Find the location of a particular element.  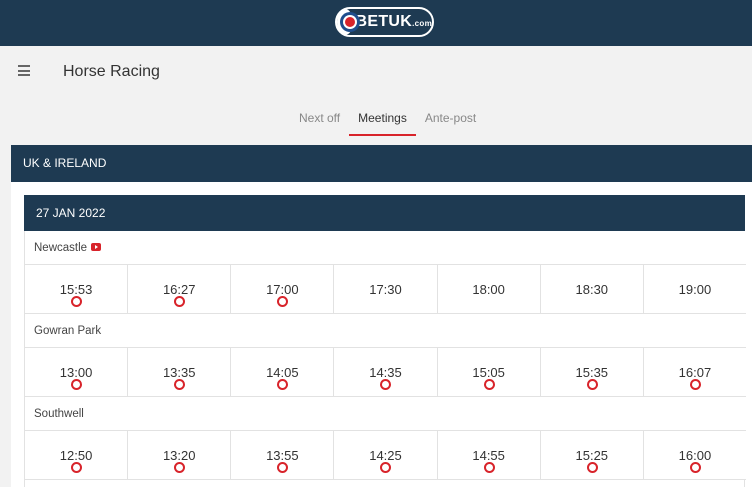

race-row: 12:50 13:20 13:55 14:25 14:55 15:25 16:00 is located at coordinates (385, 455).